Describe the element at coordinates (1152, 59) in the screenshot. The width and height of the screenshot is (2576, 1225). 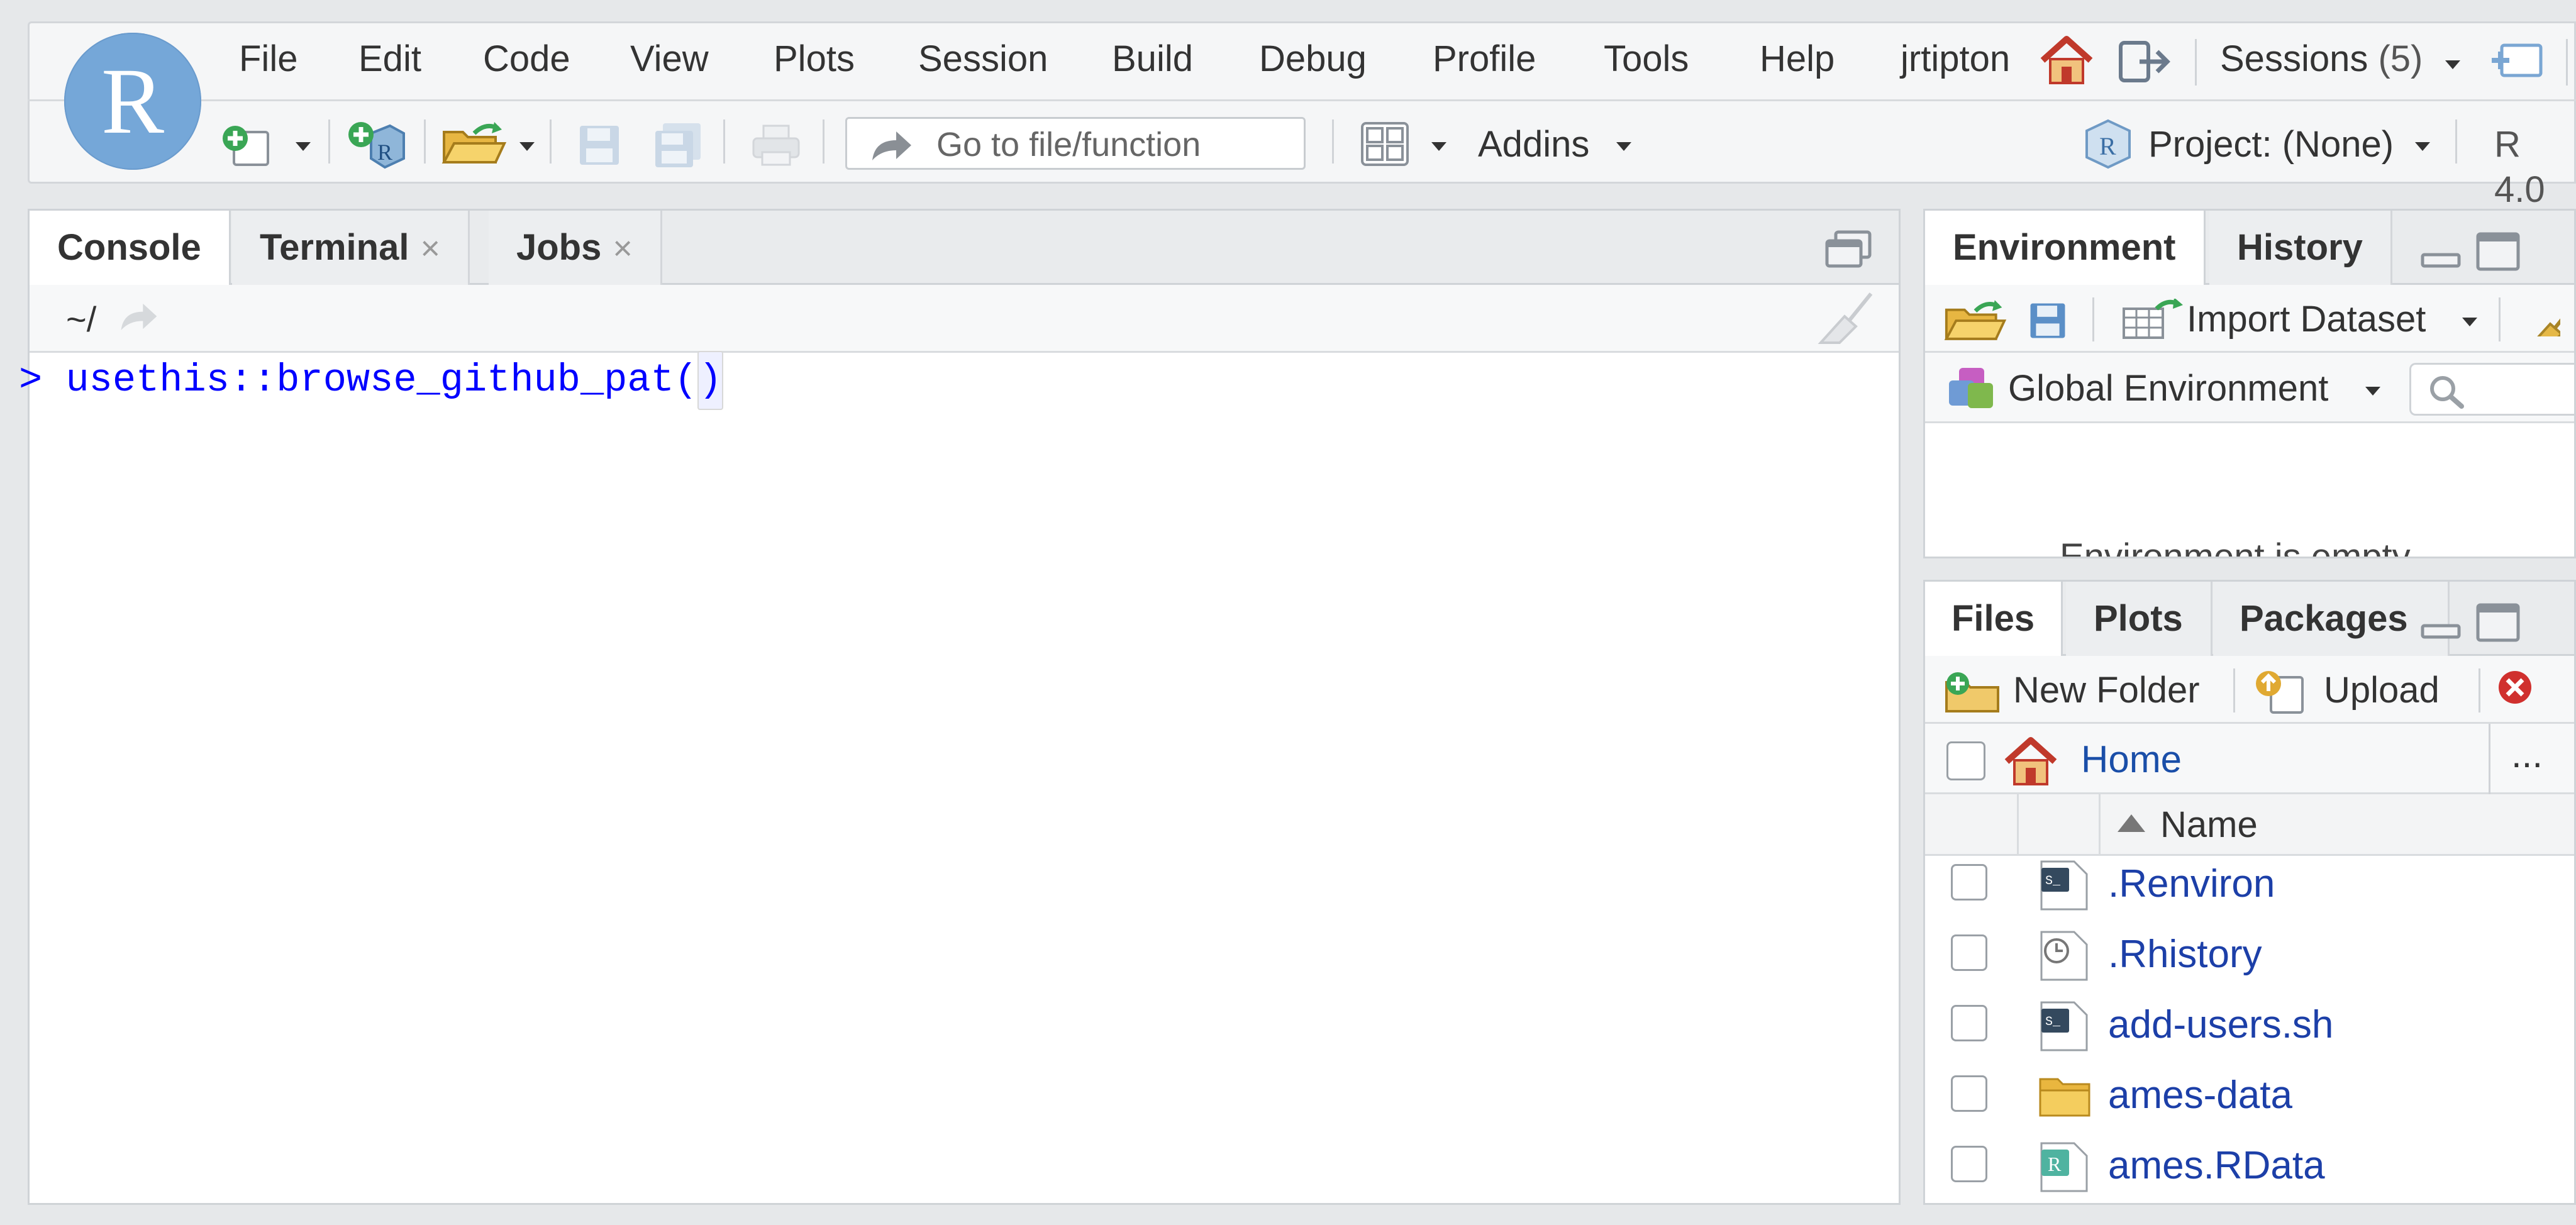
I see `menu-build: Build` at that location.